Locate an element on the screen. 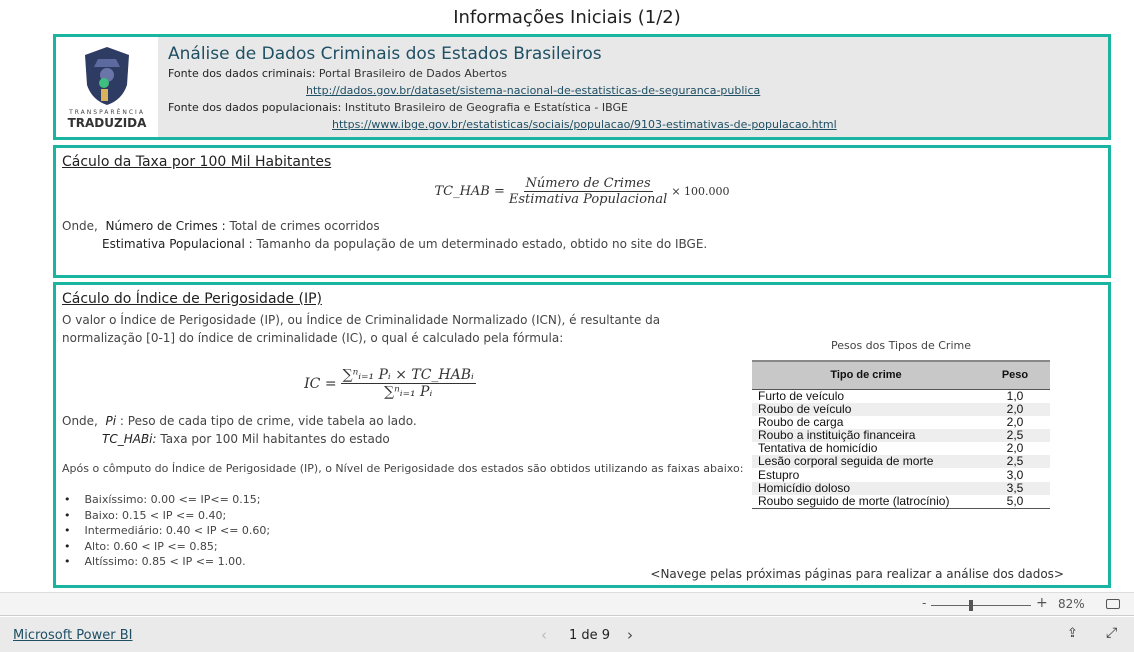  prev-page-icon: ‹ is located at coordinates (544, 635).